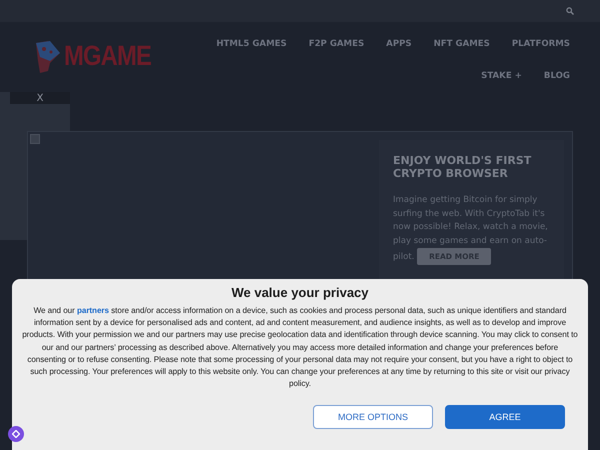 Image resolution: width=600 pixels, height=450 pixels. I want to click on agree-button: AGREE, so click(505, 417).